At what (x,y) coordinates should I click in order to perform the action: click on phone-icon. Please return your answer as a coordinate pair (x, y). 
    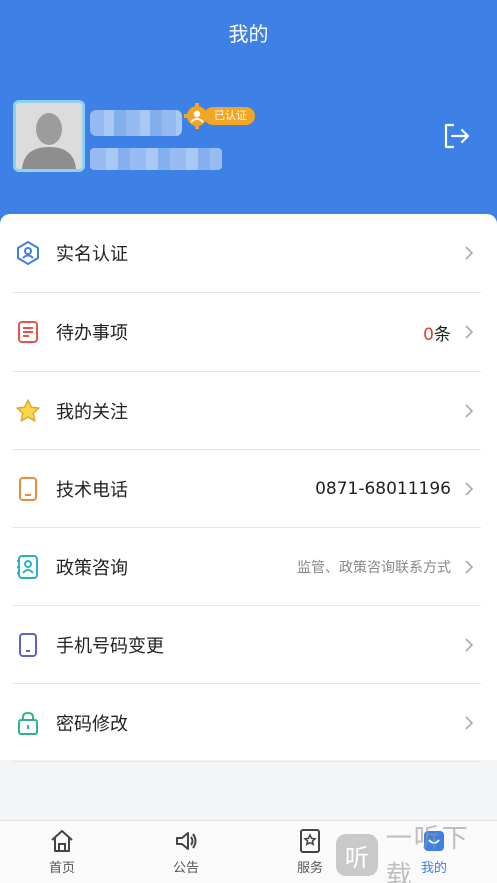
    Looking at the image, I should click on (28, 489).